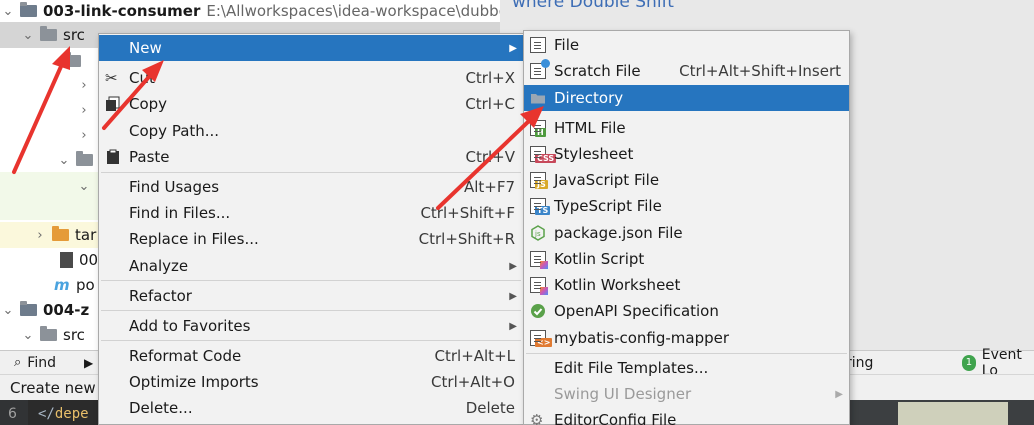 The height and width of the screenshot is (425, 1034). I want to click on menu-item-label: Stylesheet, so click(594, 154).